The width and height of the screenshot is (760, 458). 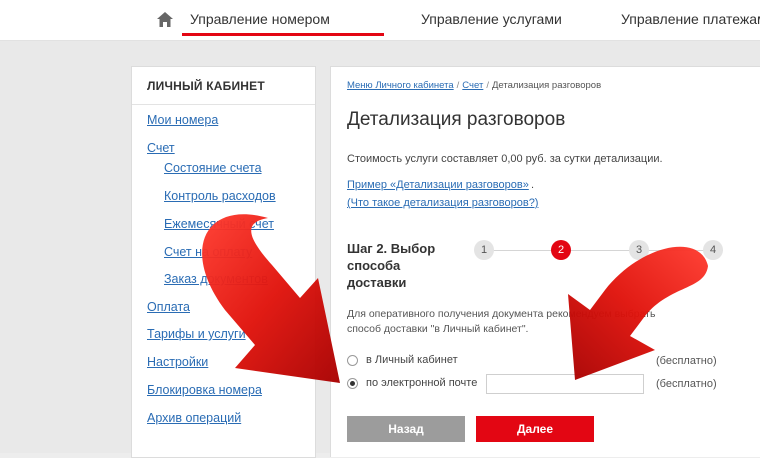 I want to click on breadcrumb-menu-link: Меню Личного кабинета, so click(x=400, y=85).